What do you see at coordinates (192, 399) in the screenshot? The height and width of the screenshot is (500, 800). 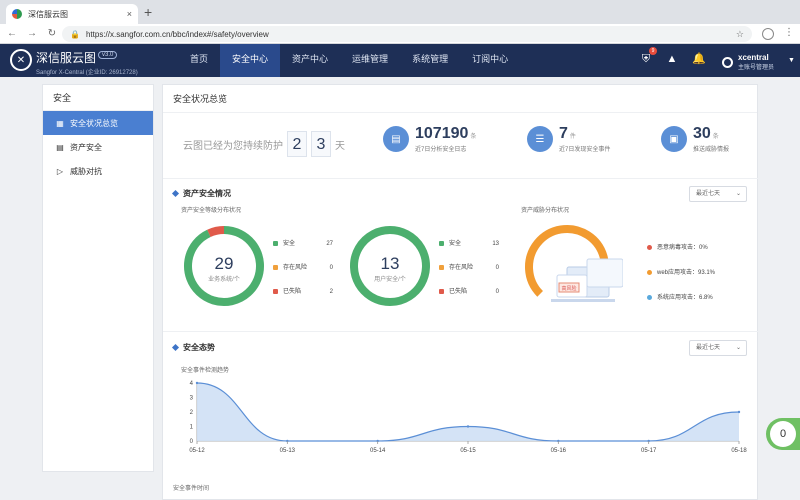 I see `y-tick-label: 3` at bounding box center [192, 399].